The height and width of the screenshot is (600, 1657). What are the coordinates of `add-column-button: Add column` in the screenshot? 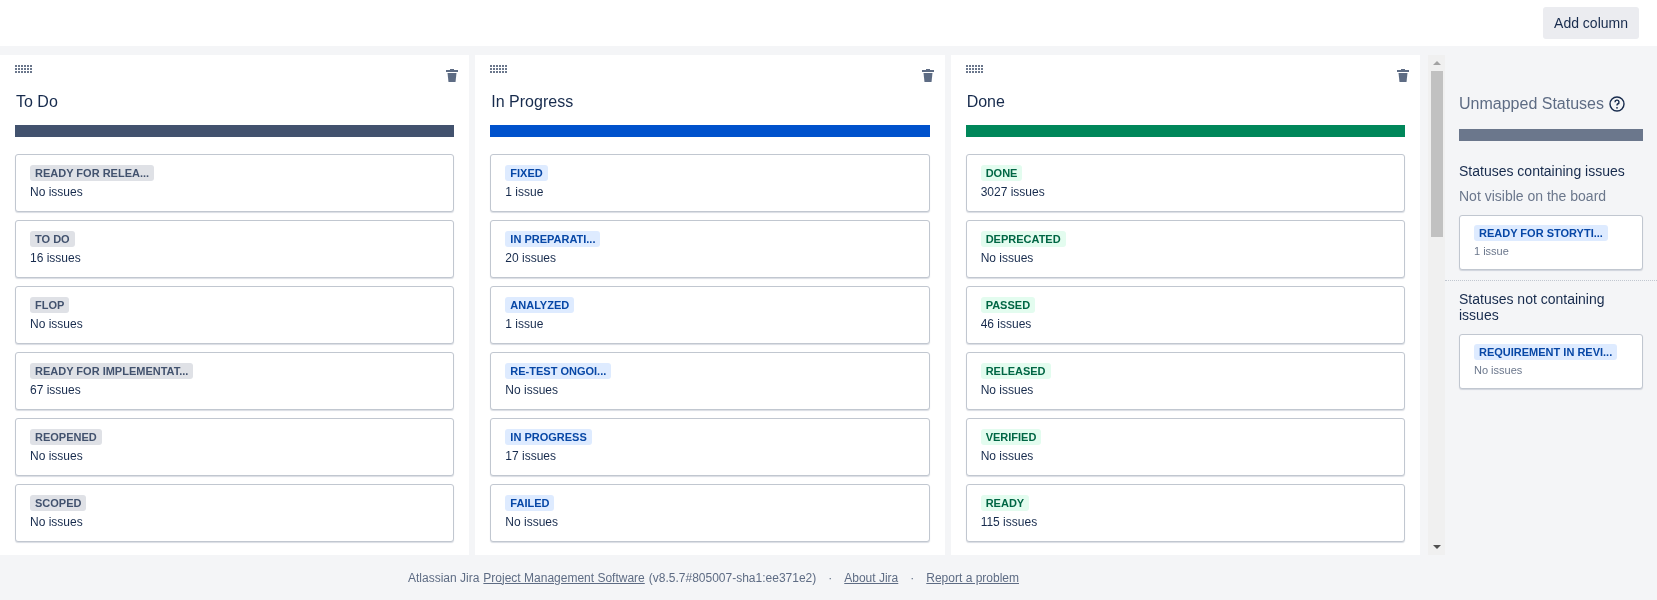 It's located at (1591, 23).